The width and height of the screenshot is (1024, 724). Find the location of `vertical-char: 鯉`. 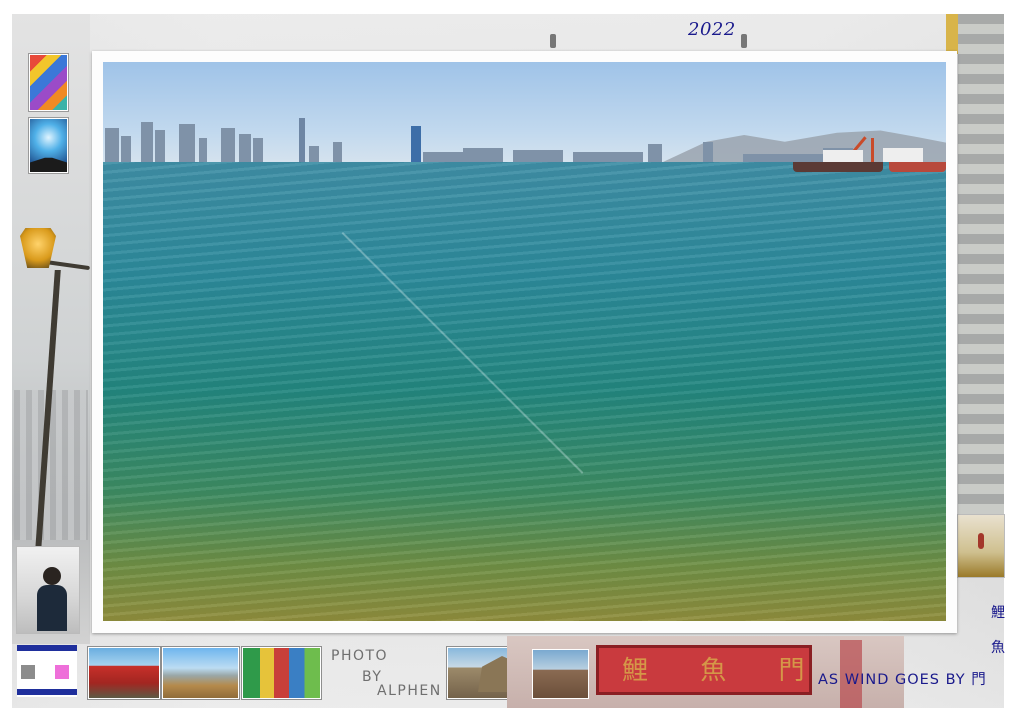

vertical-char: 鯉 is located at coordinates (998, 613).